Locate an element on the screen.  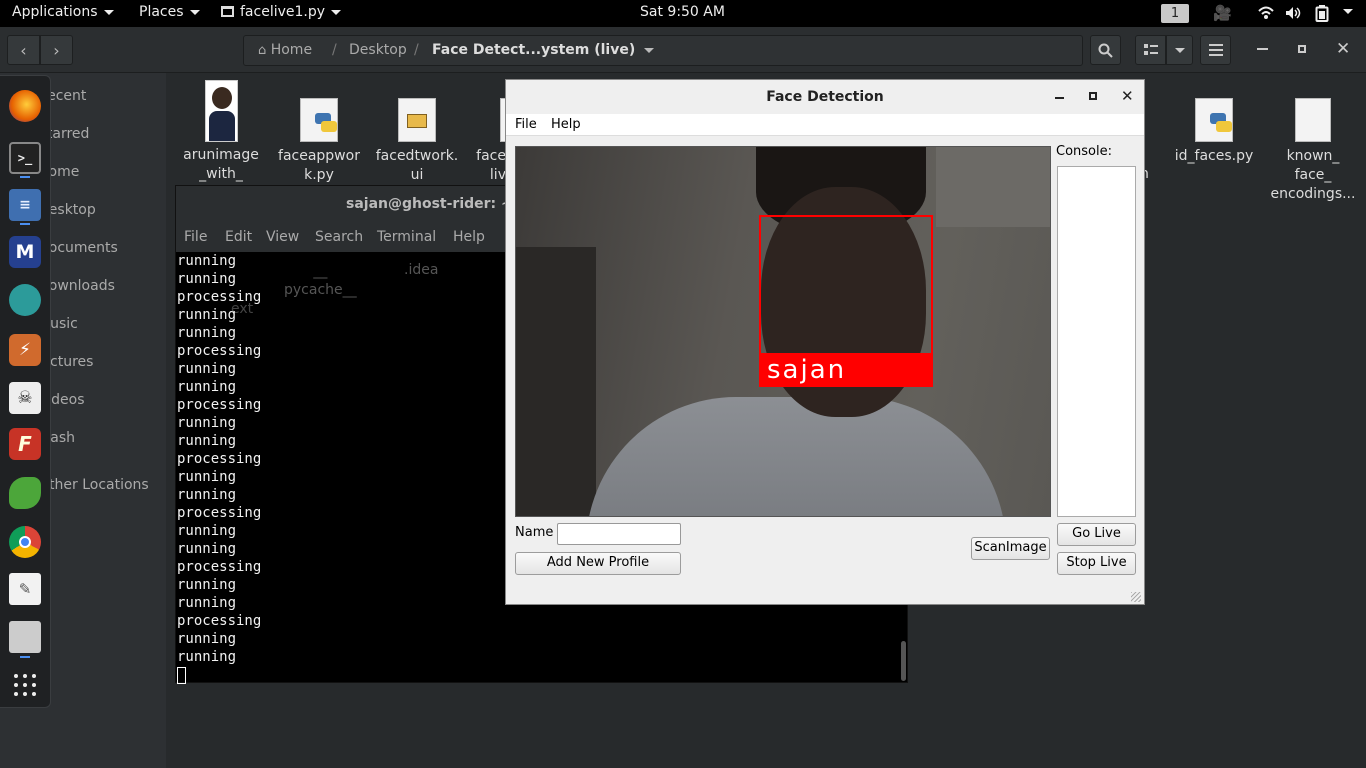
battery-icon is located at coordinates (1322, 13).